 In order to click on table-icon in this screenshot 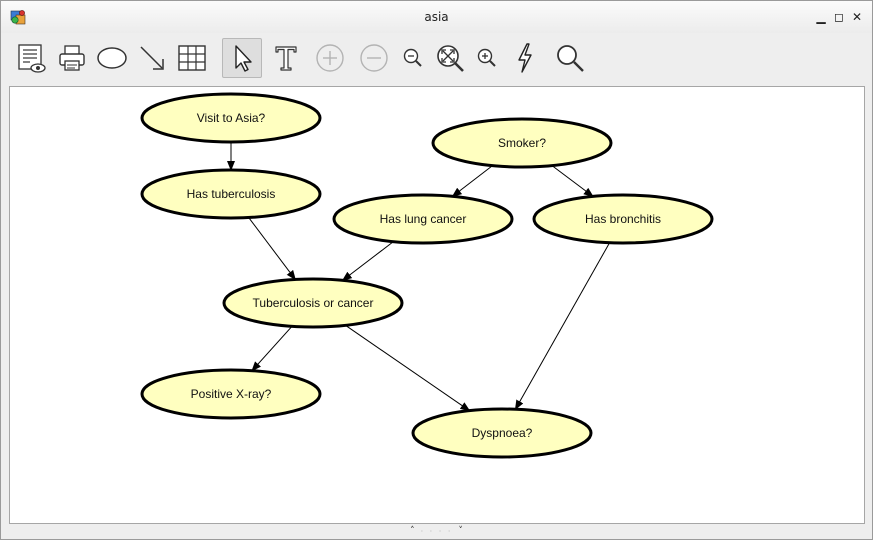, I will do `click(192, 58)`.